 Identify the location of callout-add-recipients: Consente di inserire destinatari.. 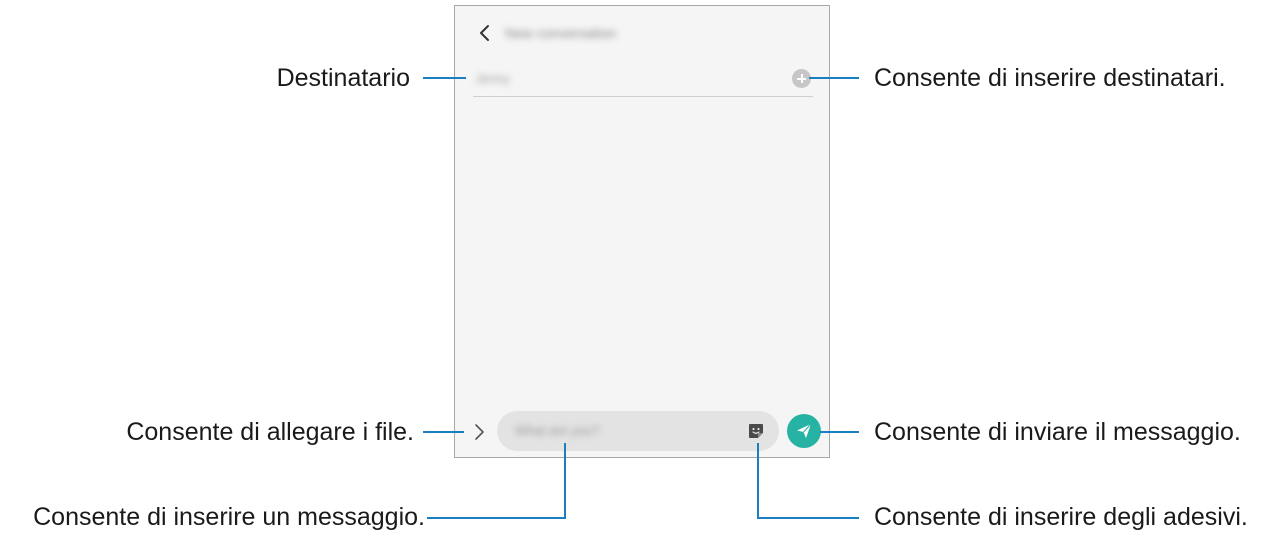
(1050, 78).